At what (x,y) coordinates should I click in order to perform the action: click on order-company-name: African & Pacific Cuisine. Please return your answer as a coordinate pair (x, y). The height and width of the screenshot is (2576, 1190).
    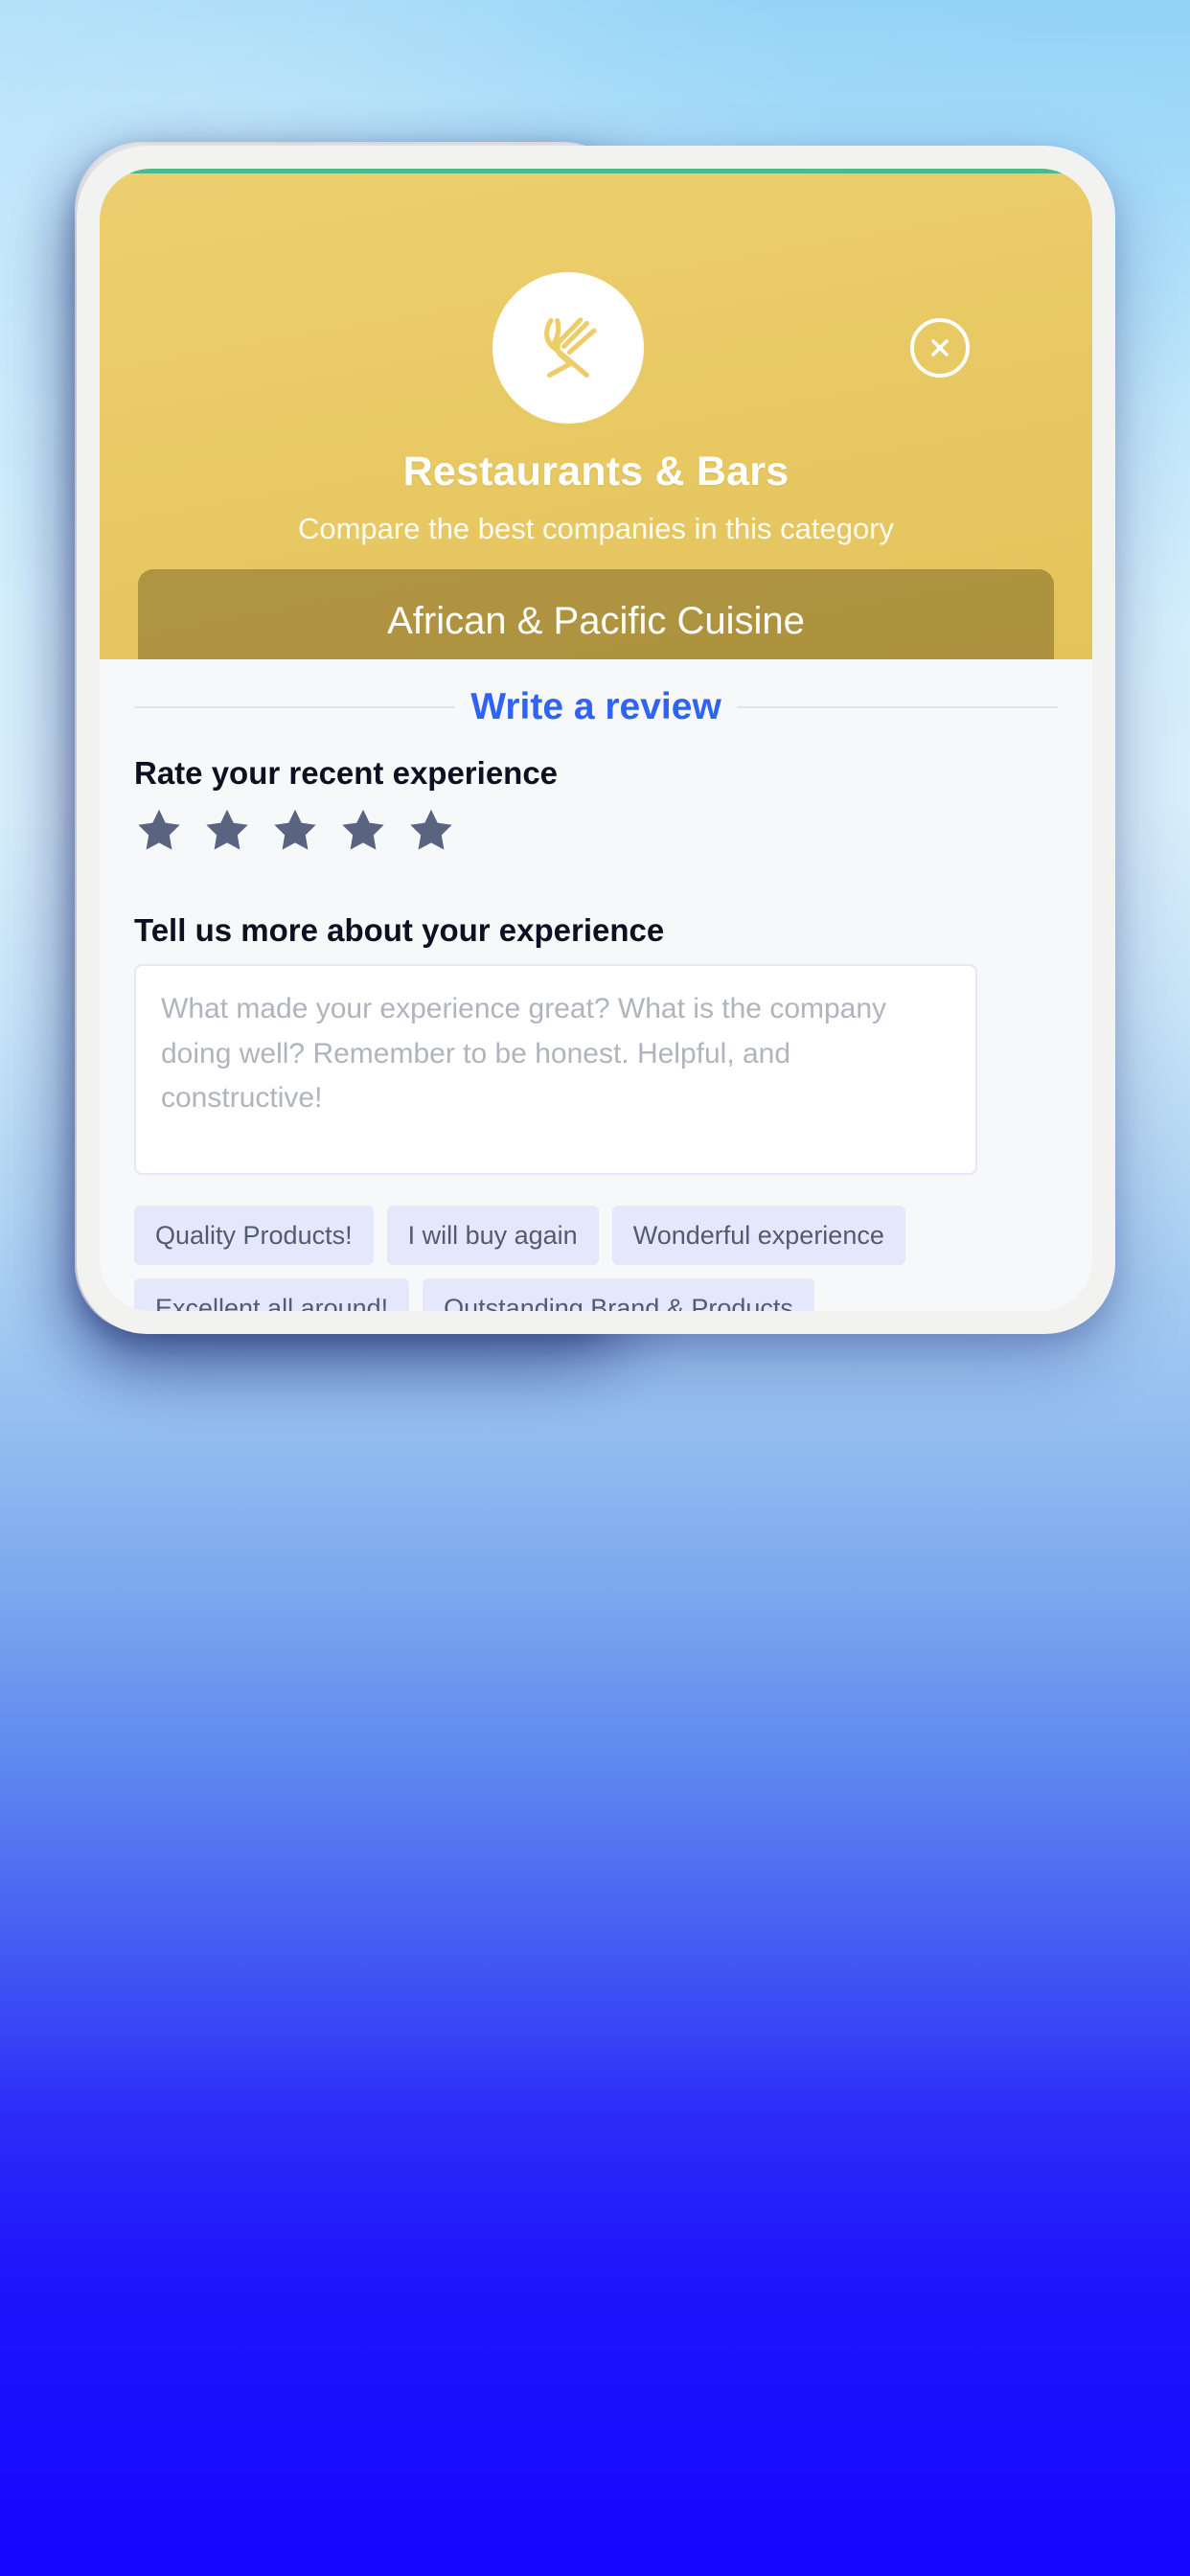
    Looking at the image, I should click on (596, 621).